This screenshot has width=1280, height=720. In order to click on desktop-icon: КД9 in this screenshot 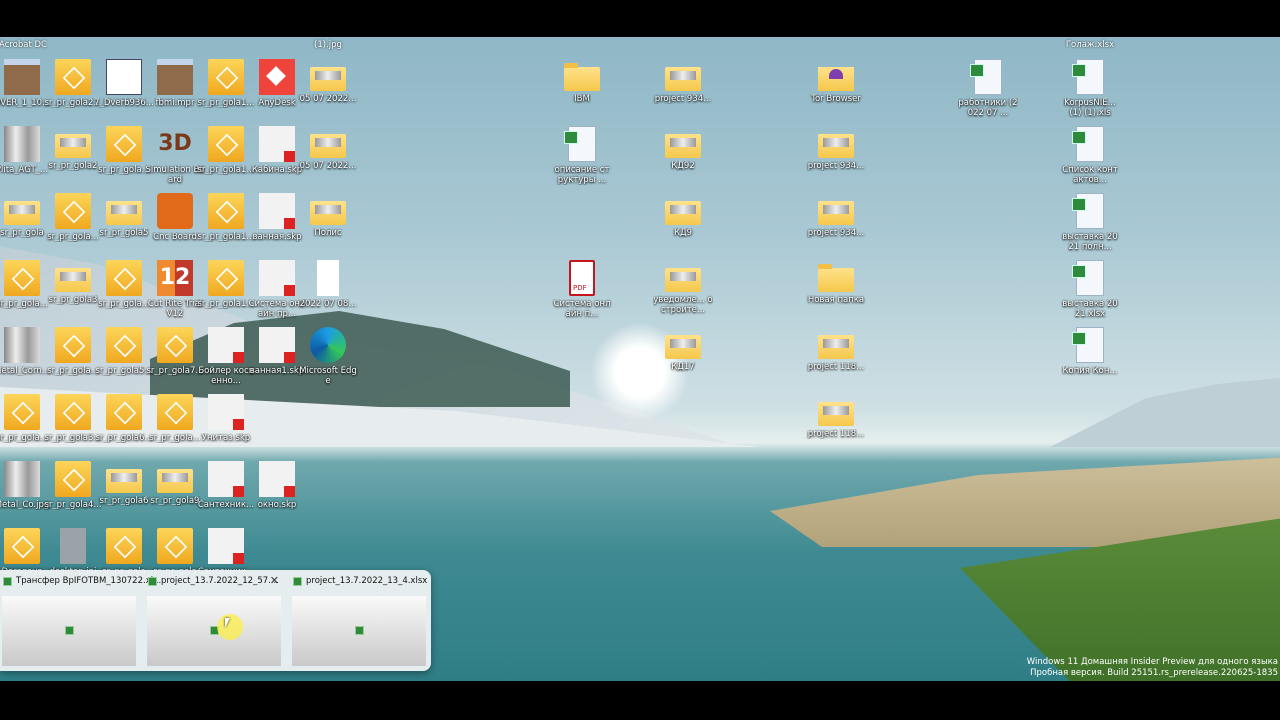, I will do `click(683, 215)`.